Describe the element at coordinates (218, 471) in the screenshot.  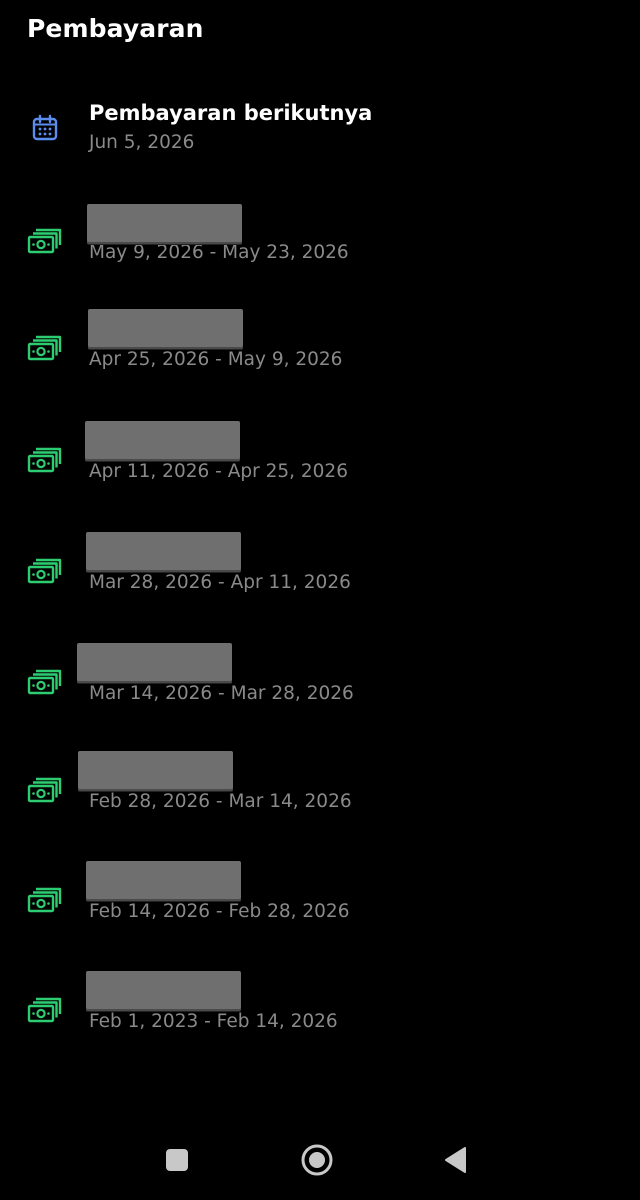
I see `payment-period: Apr 11, 2026 - Apr 25, 2026` at that location.